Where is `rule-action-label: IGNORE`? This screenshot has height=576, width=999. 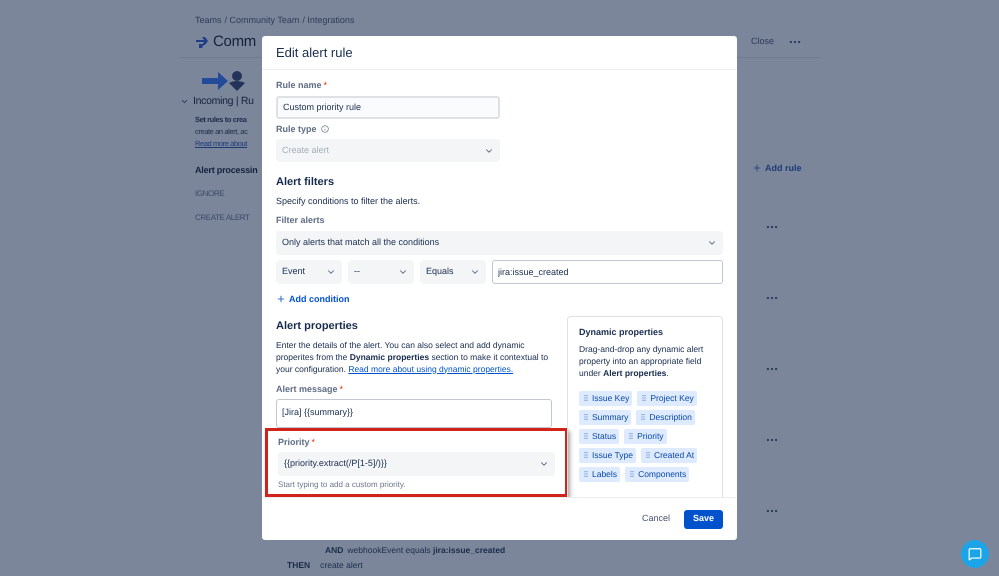
rule-action-label: IGNORE is located at coordinates (209, 194).